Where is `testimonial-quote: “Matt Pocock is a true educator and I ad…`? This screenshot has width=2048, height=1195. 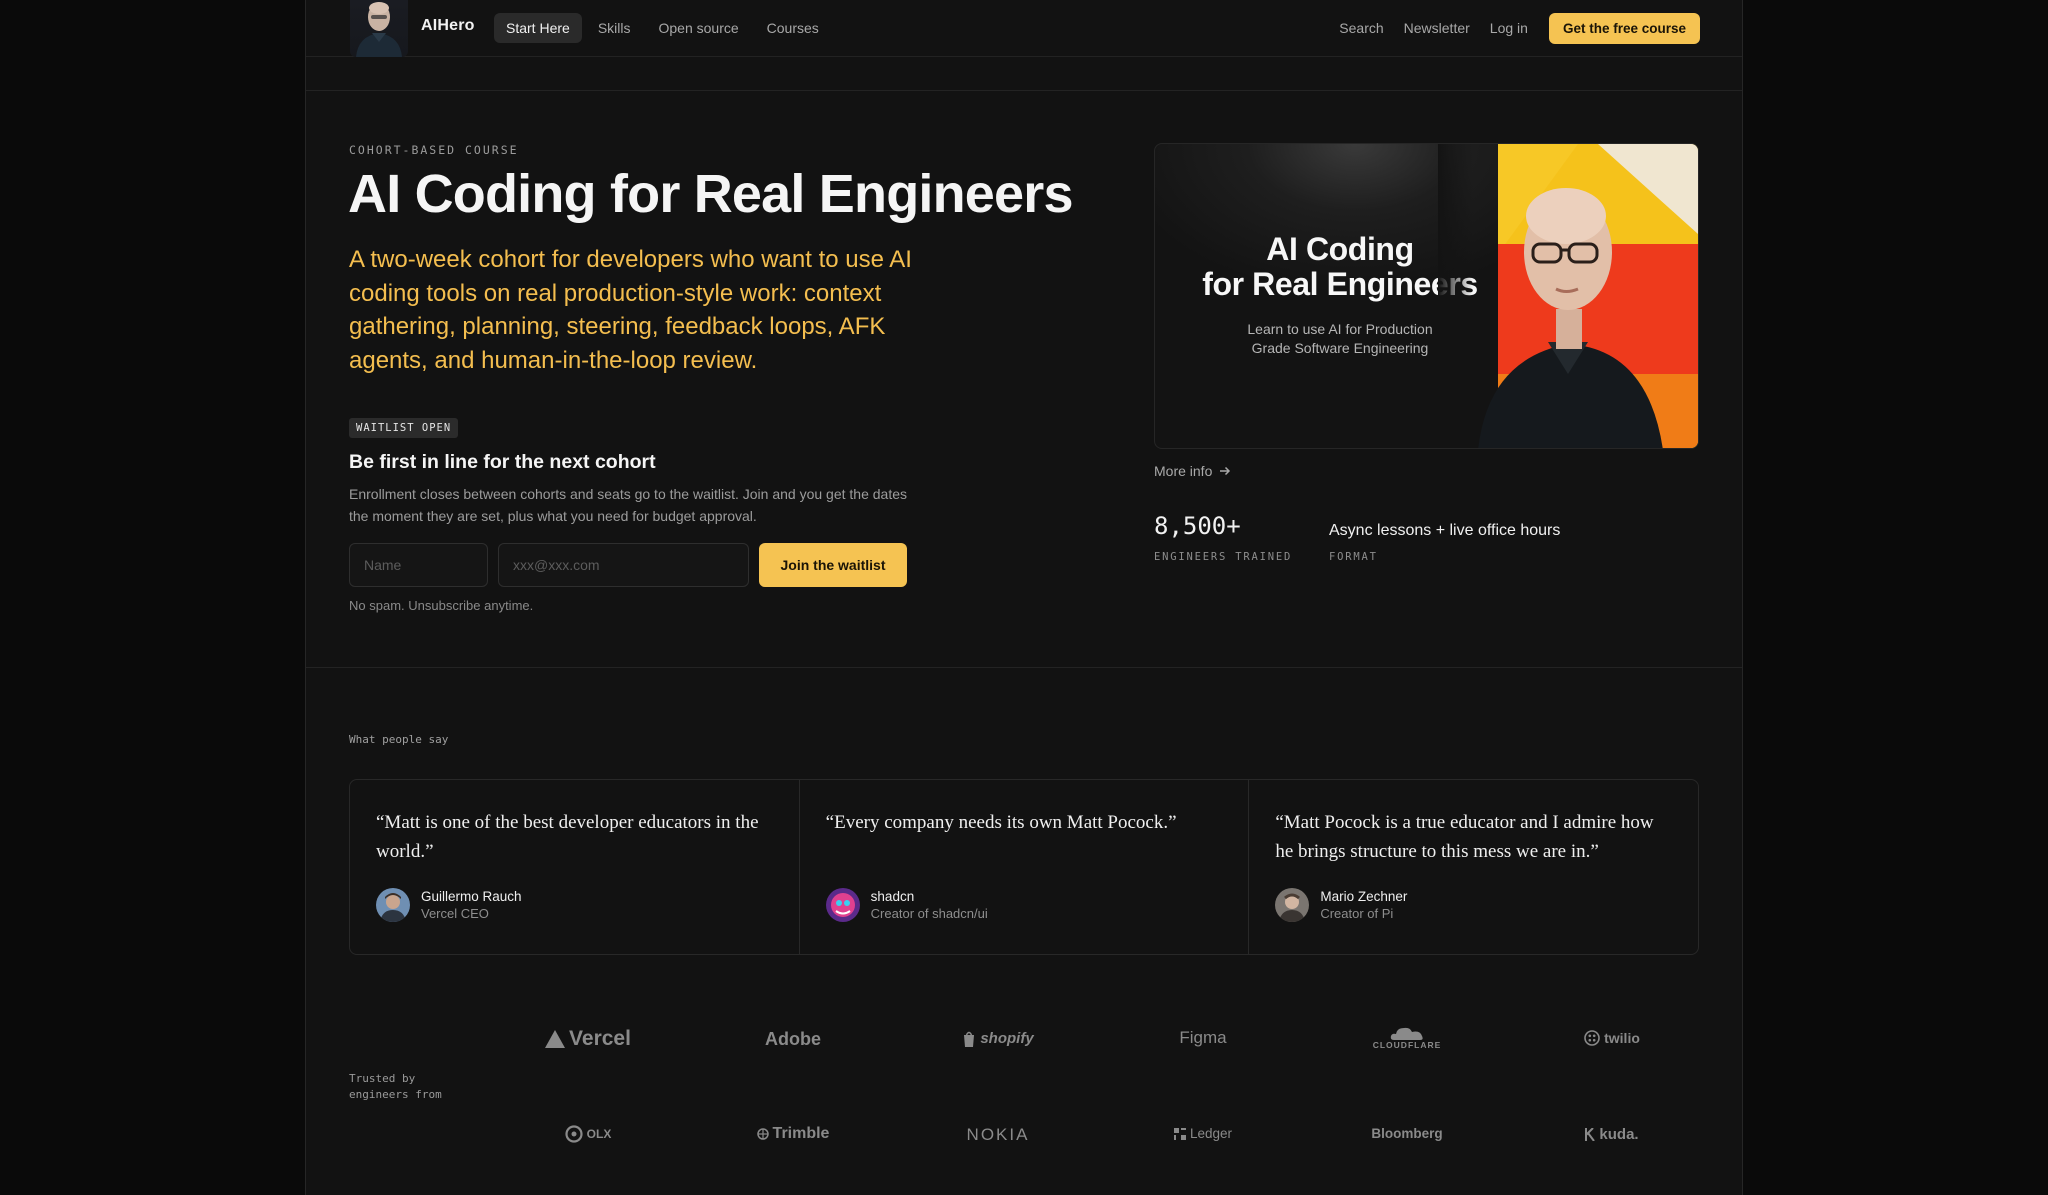
testimonial-quote: “Matt Pocock is a true educator and I ad… is located at coordinates (1464, 837).